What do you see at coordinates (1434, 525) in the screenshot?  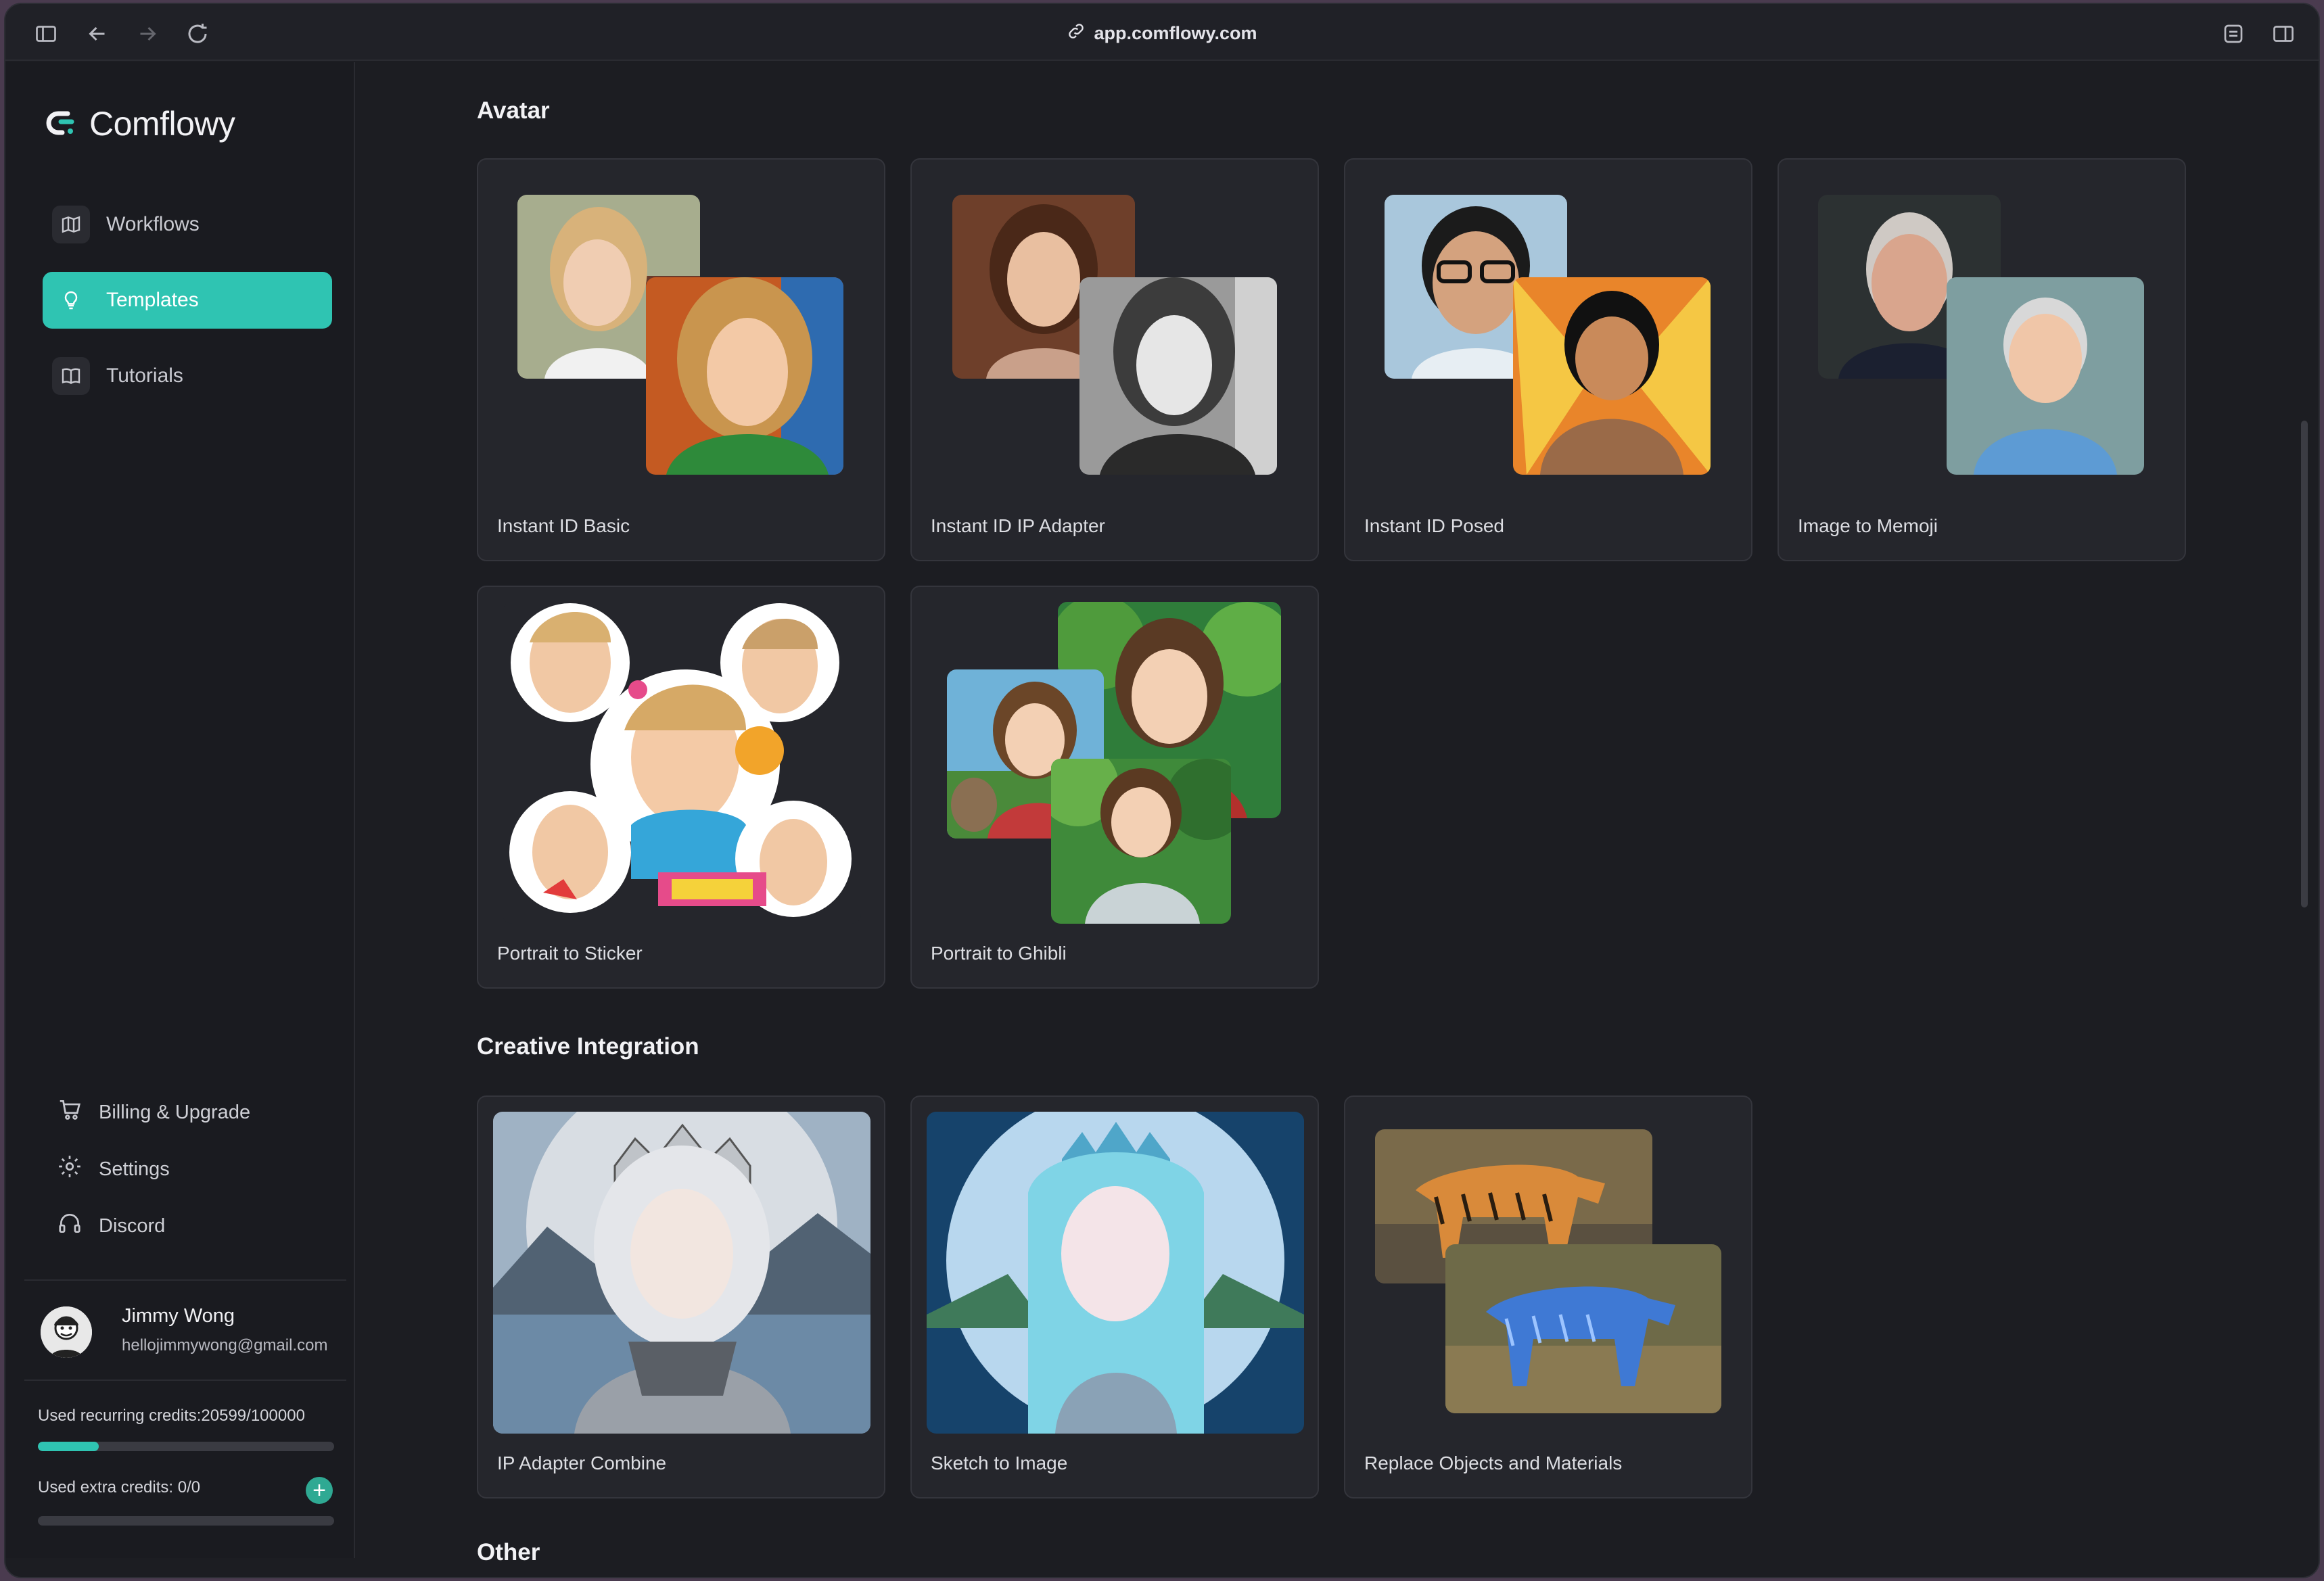 I see `template-card-label: Instant ID Posed` at bounding box center [1434, 525].